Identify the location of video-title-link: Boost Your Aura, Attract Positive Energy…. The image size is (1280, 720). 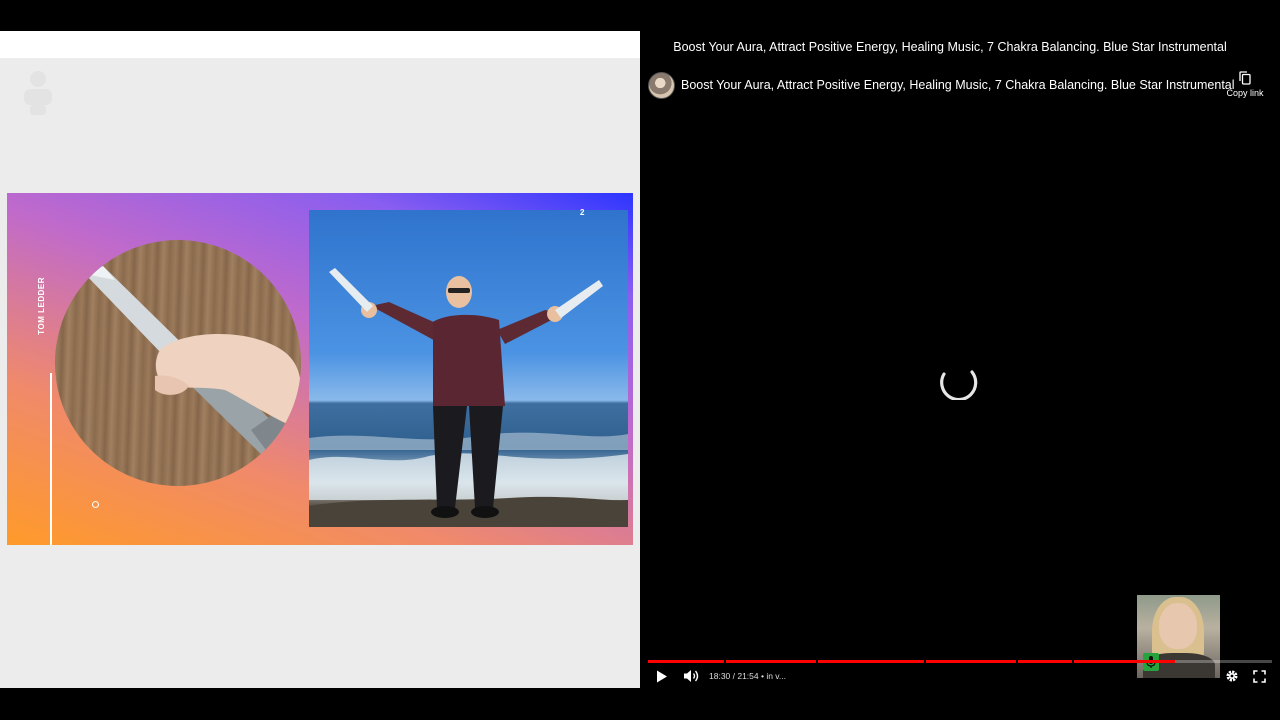
(958, 85).